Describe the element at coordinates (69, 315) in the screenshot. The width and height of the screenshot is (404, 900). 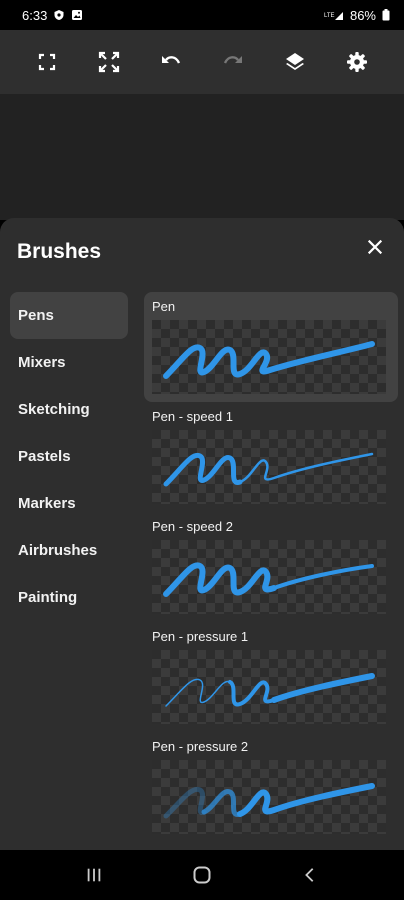
I see `category-pens: Pens` at that location.